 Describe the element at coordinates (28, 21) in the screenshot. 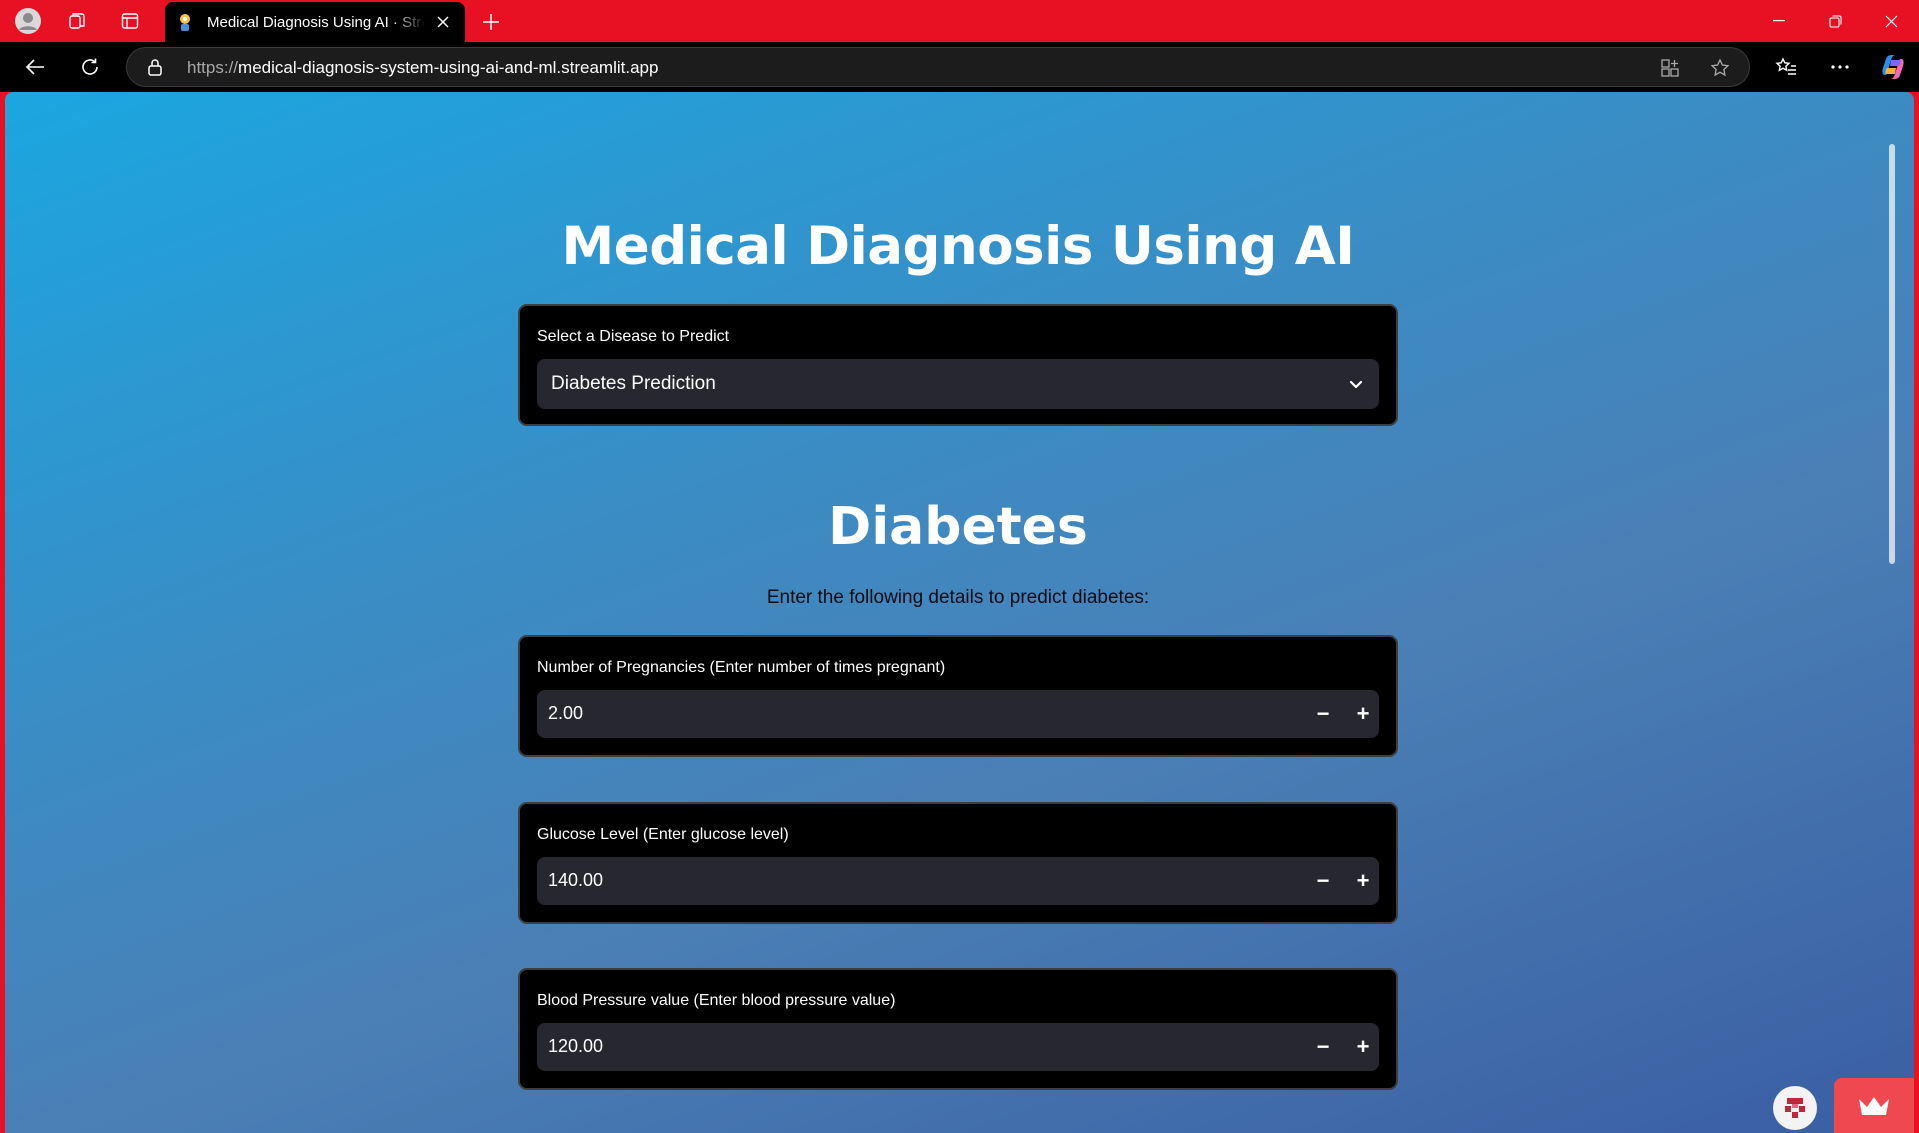

I see `profile-avatar-icon` at that location.